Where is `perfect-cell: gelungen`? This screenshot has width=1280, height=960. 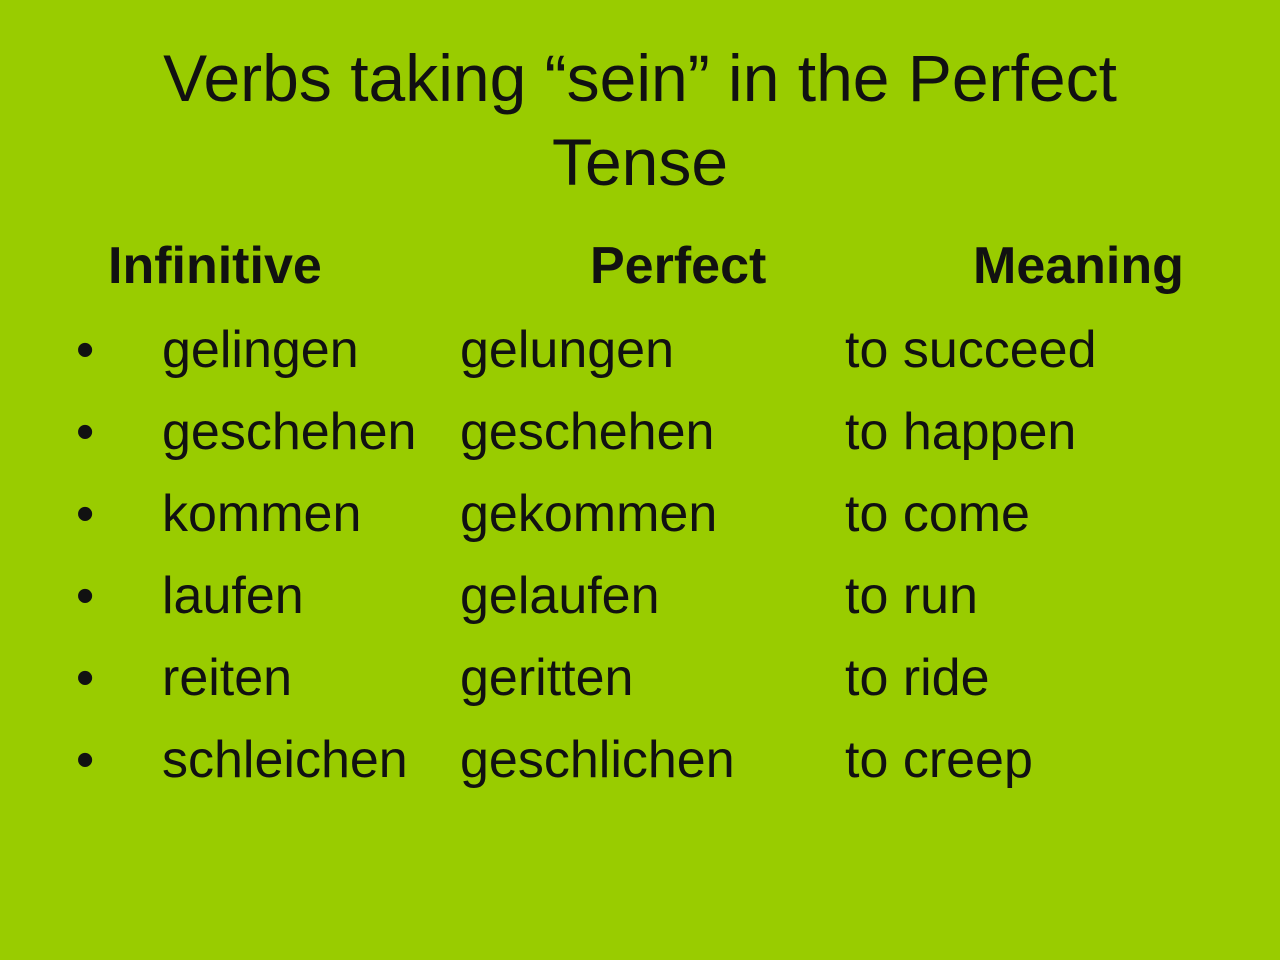
perfect-cell: gelungen is located at coordinates (567, 350).